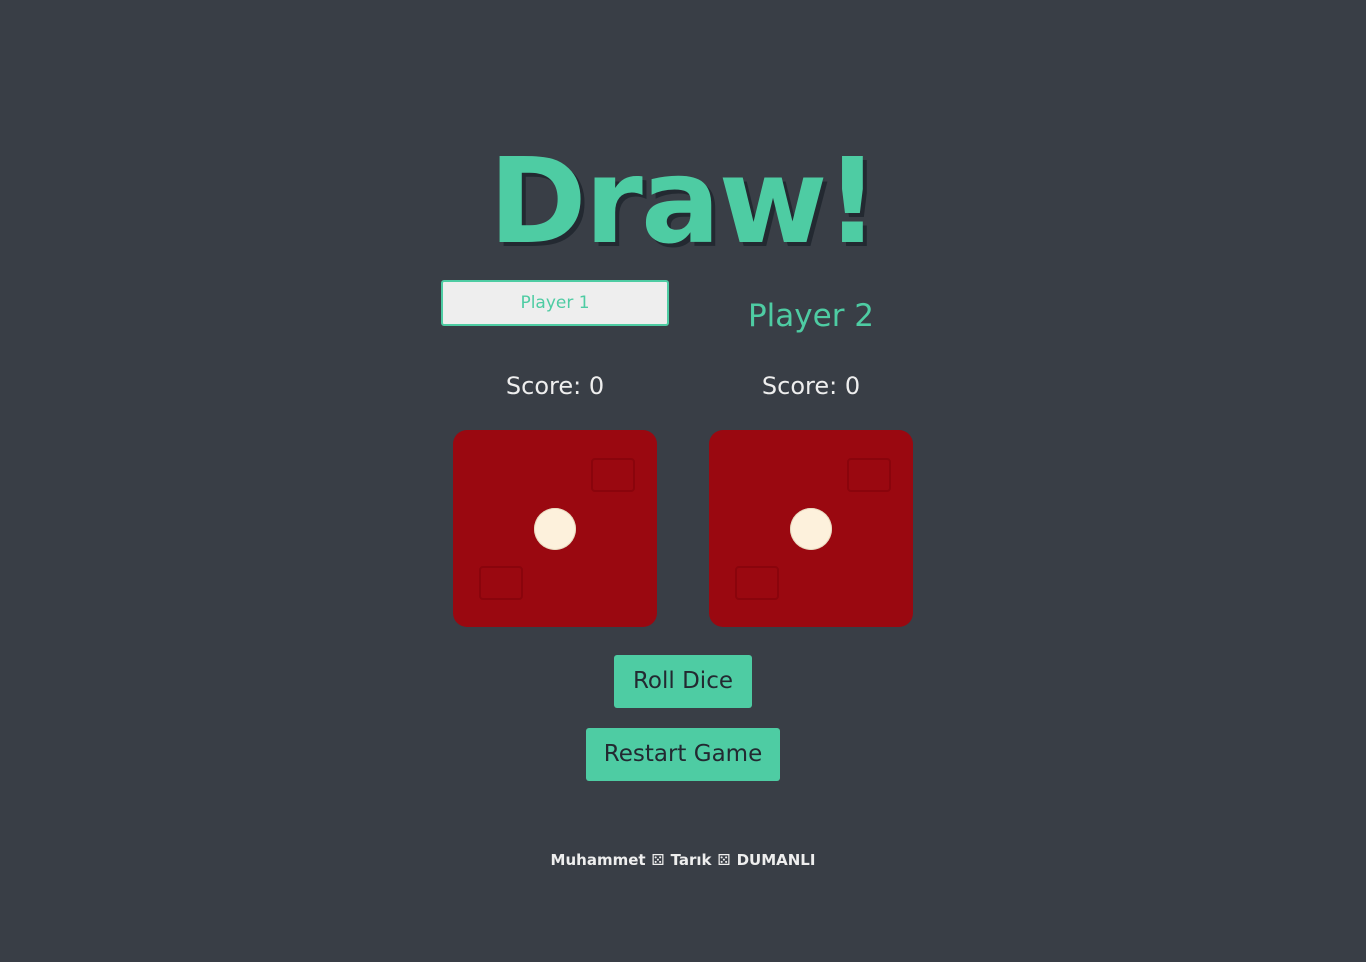 The width and height of the screenshot is (1366, 962). What do you see at coordinates (555, 386) in the screenshot?
I see `player-1-score: Score: 0` at bounding box center [555, 386].